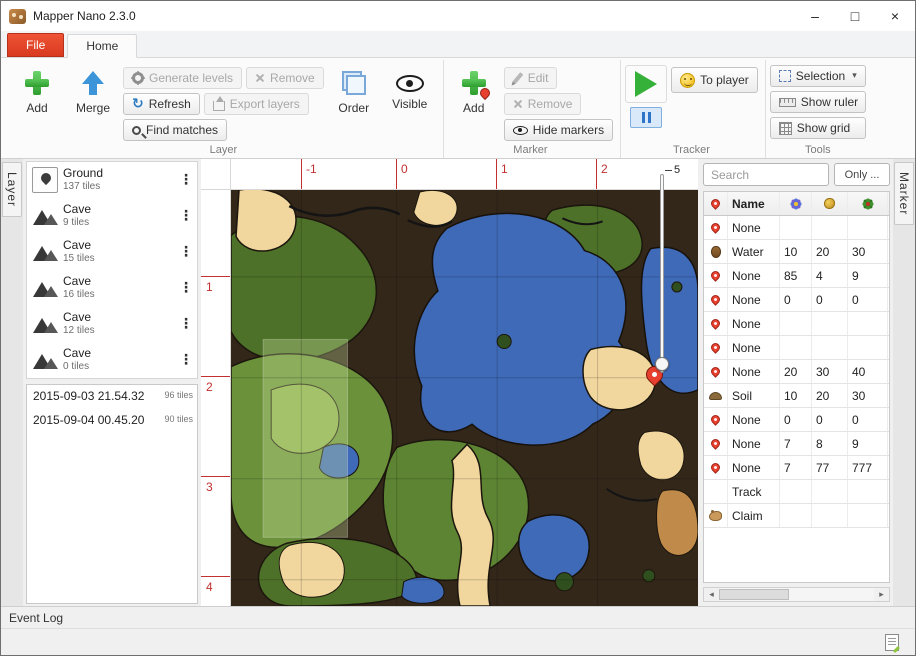  What do you see at coordinates (815, 16) in the screenshot?
I see `minimize-button: –` at bounding box center [815, 16].